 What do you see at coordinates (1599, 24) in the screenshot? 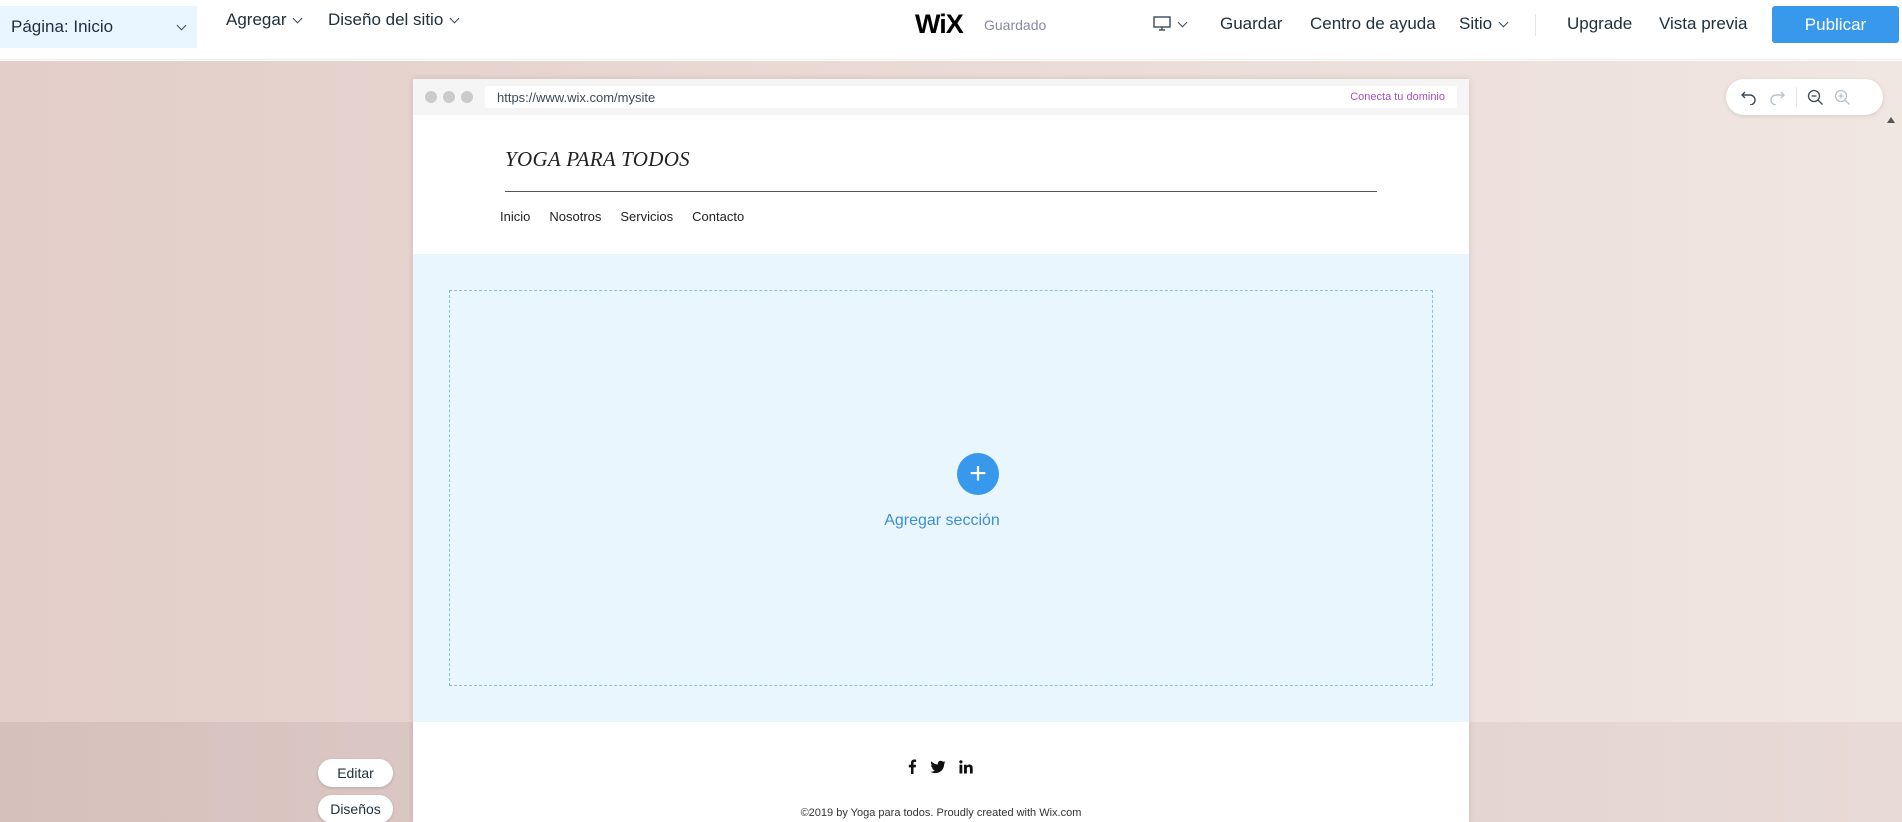
I see `upgrade-button: Upgrade` at bounding box center [1599, 24].